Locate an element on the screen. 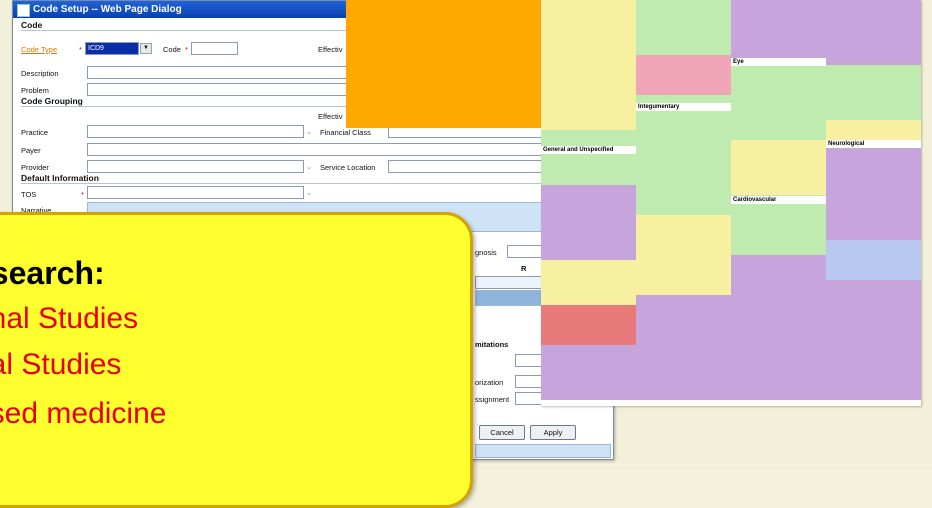 The height and width of the screenshot is (508, 932). effective-label: Effectiv is located at coordinates (330, 49).